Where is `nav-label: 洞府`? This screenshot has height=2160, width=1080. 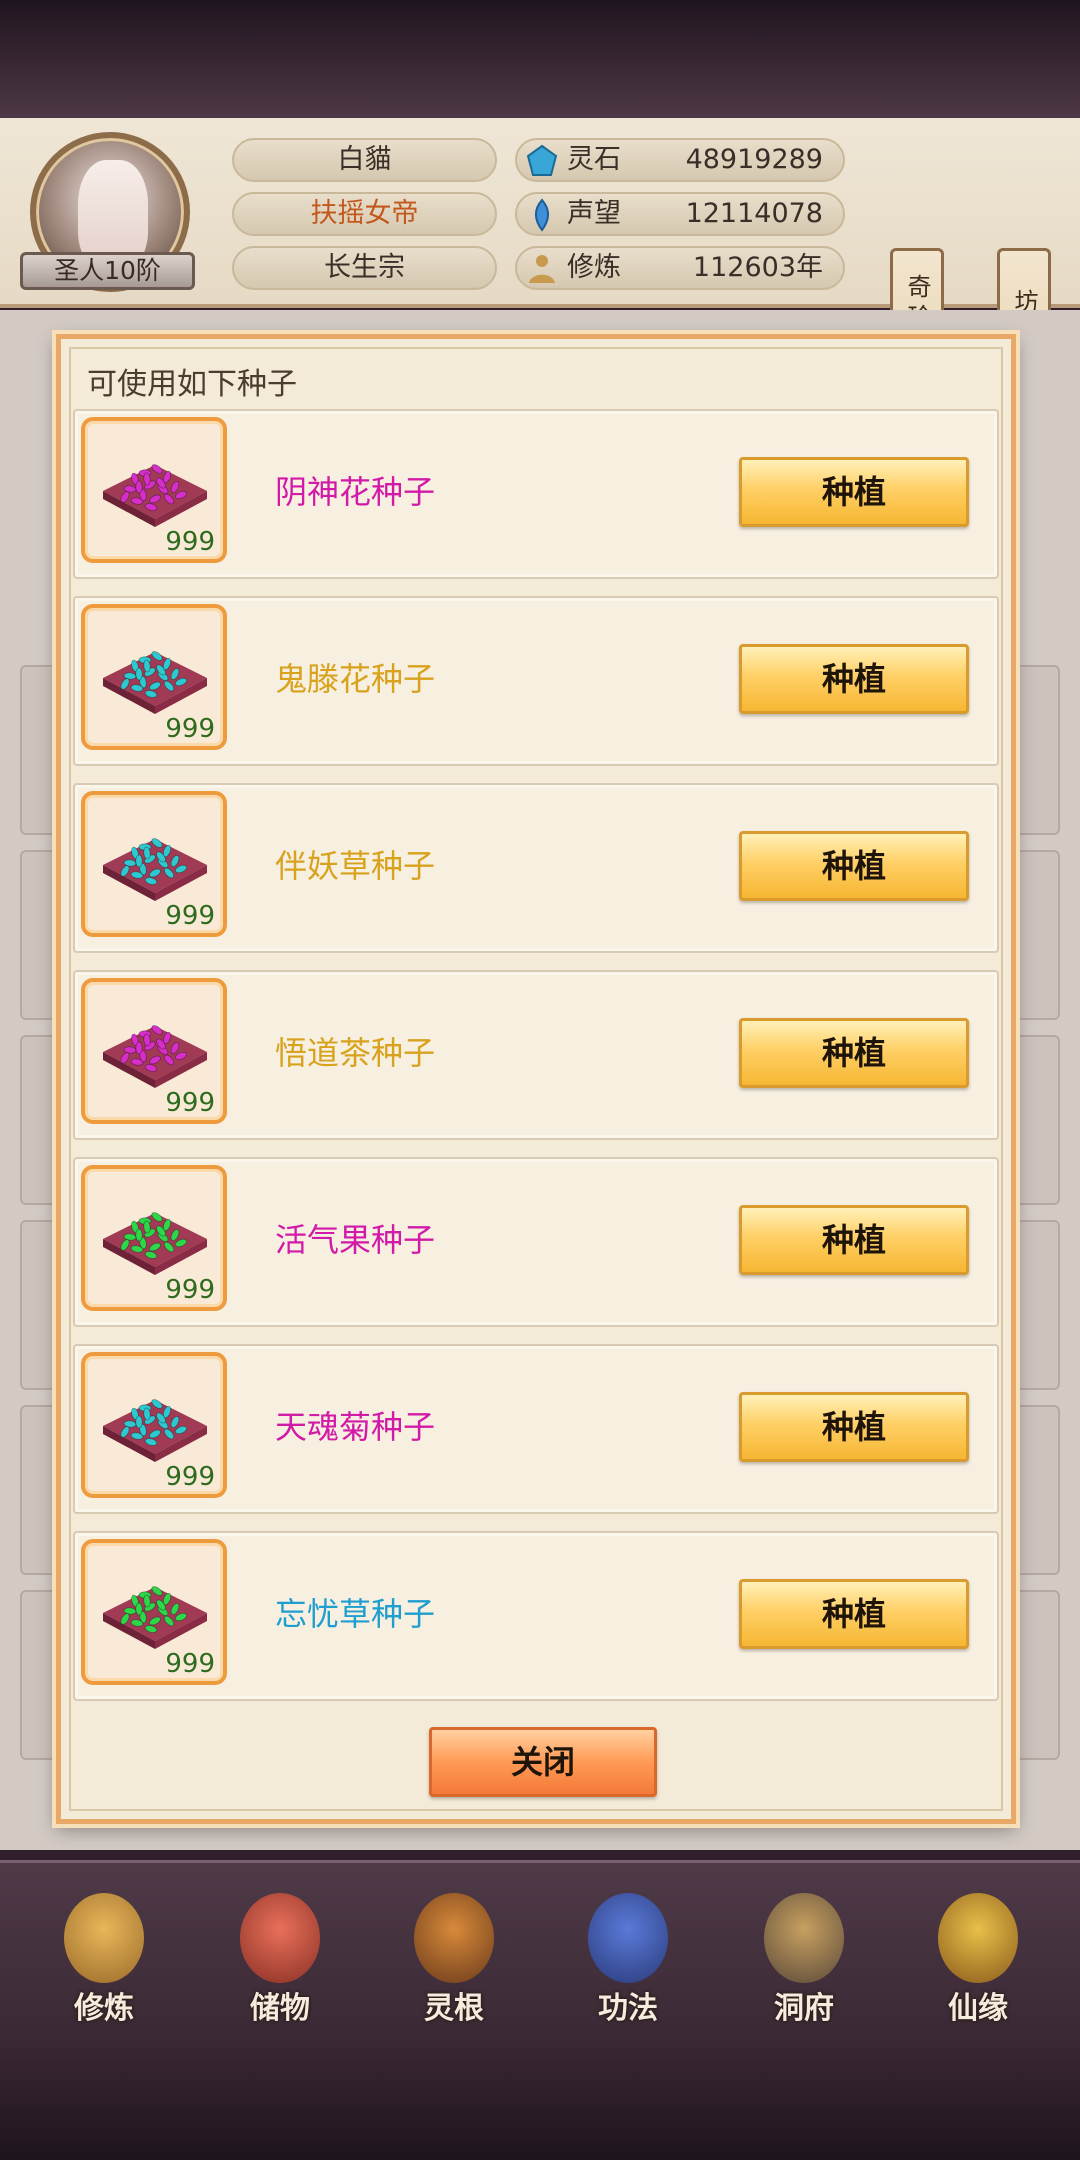 nav-label: 洞府 is located at coordinates (804, 2008).